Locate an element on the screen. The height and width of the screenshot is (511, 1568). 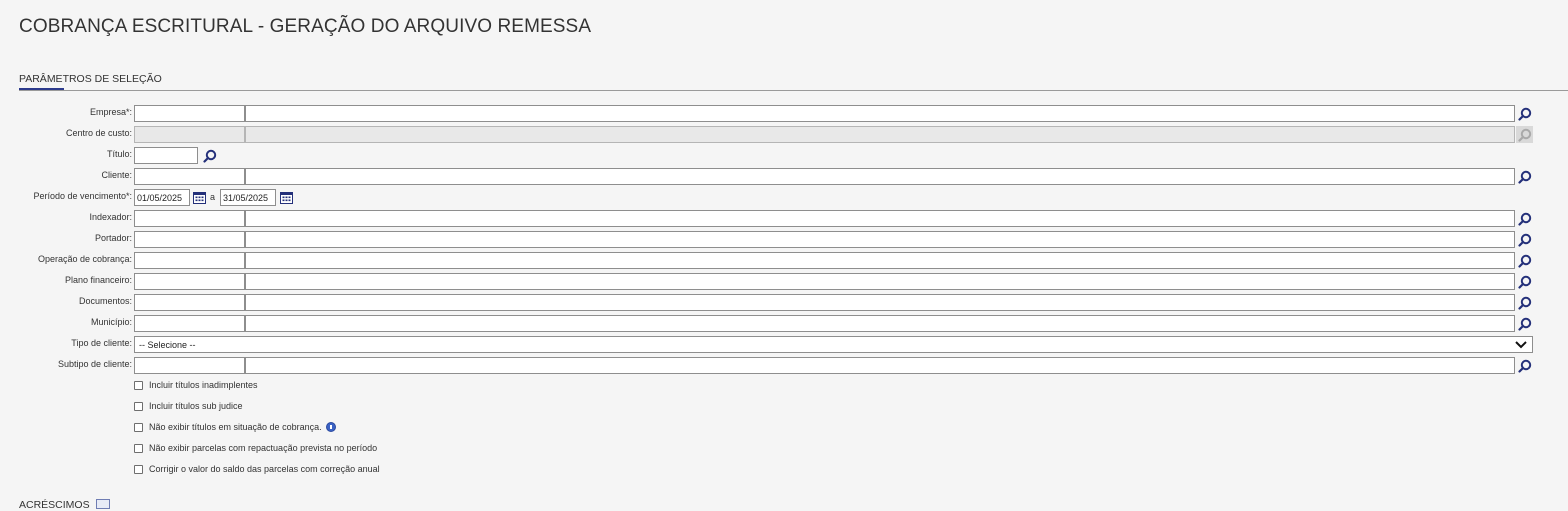
plano-description-input is located at coordinates (880, 281).